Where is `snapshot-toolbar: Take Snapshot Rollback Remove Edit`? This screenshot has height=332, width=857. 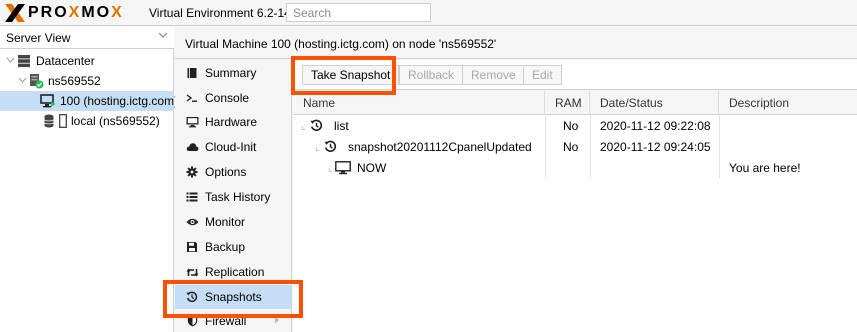
snapshot-toolbar: Take Snapshot Rollback Remove Edit is located at coordinates (575, 75).